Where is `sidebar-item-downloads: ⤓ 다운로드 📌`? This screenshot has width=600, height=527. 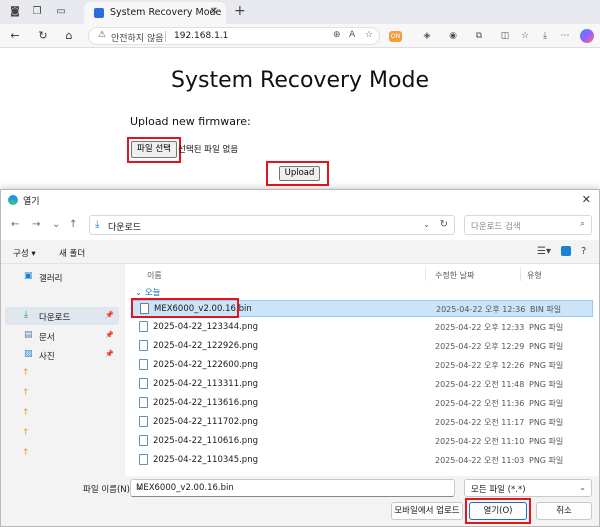
sidebar-item-downloads: ⤓ 다운로드 📌 is located at coordinates (62, 316).